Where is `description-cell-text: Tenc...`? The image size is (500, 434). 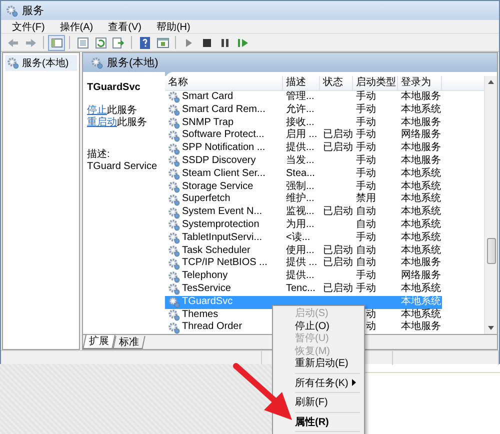 description-cell-text: Tenc... is located at coordinates (300, 289).